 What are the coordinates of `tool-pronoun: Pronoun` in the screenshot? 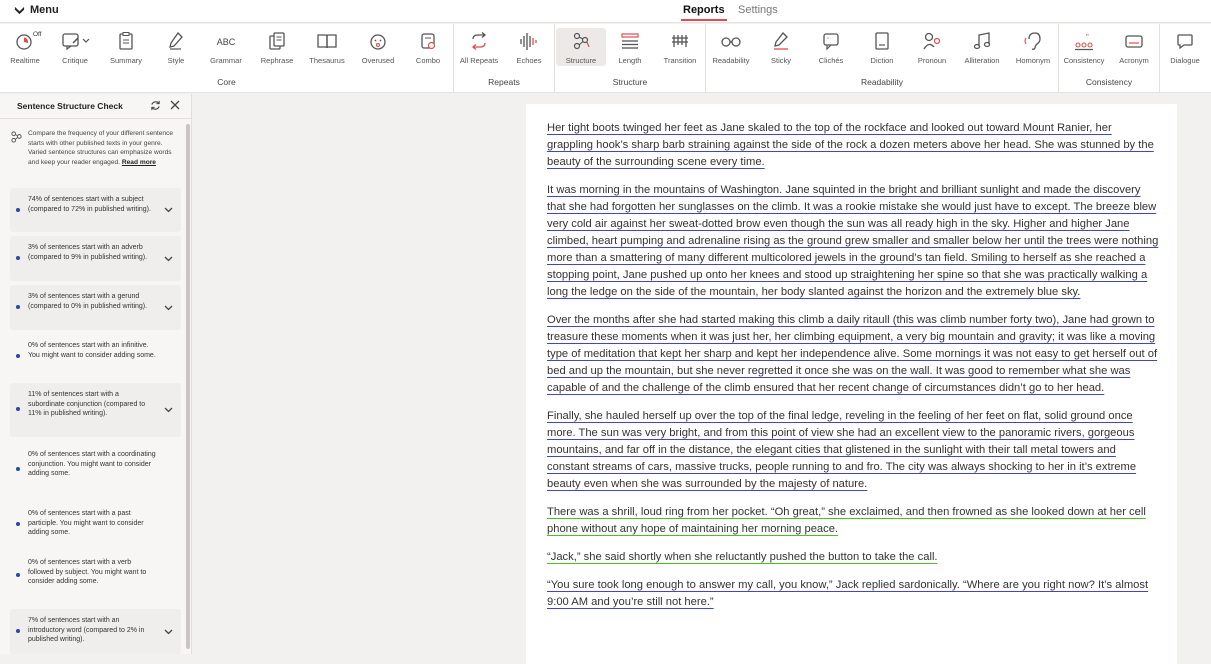 It's located at (932, 47).